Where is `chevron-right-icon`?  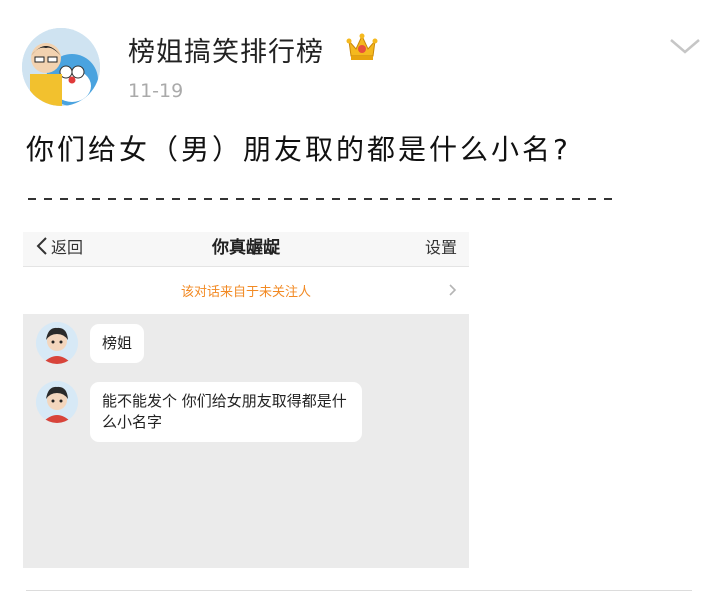 chevron-right-icon is located at coordinates (453, 290).